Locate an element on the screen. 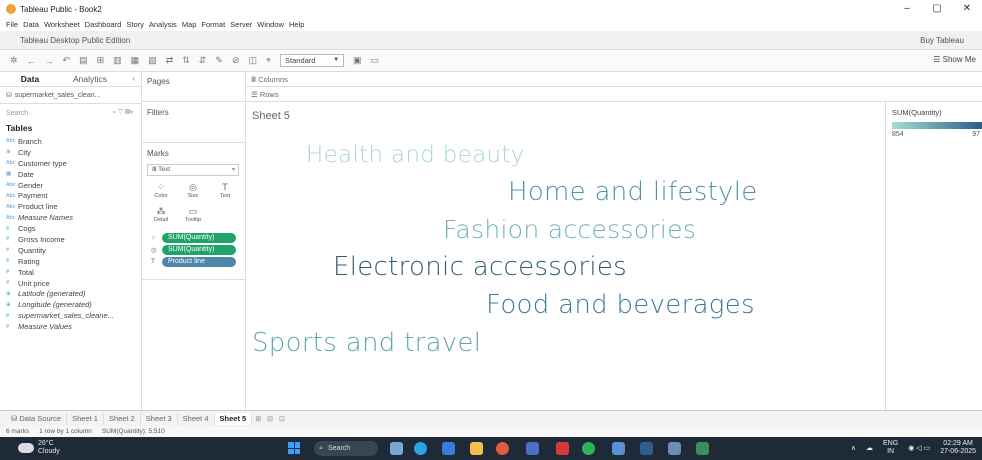  app-icon is located at coordinates (618, 448).